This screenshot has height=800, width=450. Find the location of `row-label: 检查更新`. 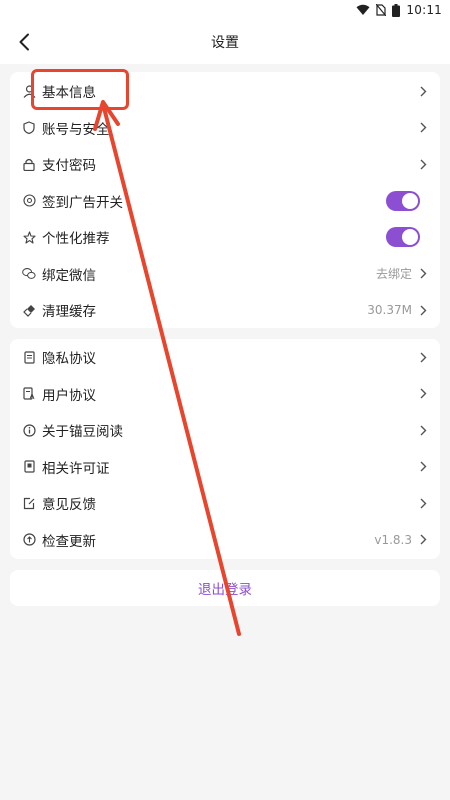

row-label: 检查更新 is located at coordinates (69, 541).